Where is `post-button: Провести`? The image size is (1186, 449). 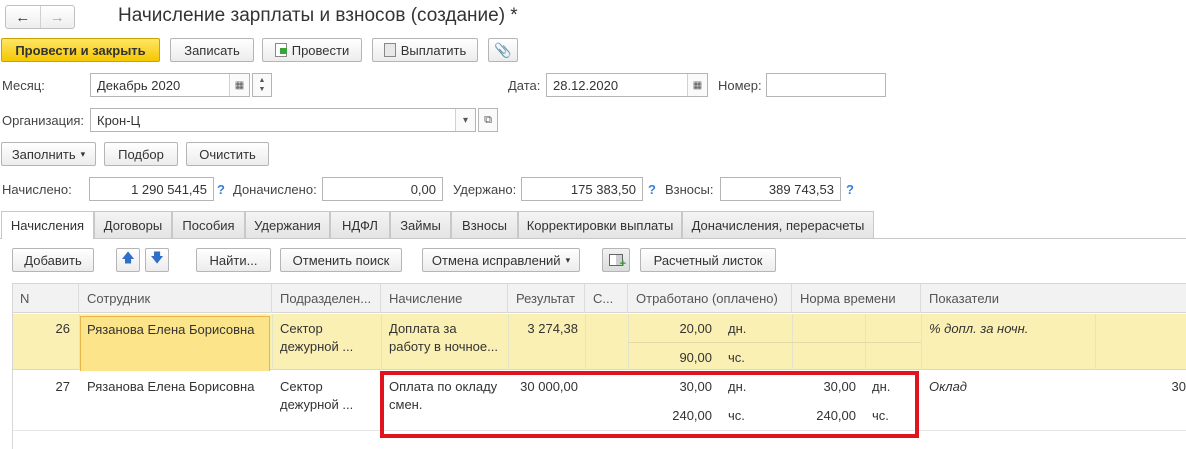
post-button: Провести is located at coordinates (312, 50).